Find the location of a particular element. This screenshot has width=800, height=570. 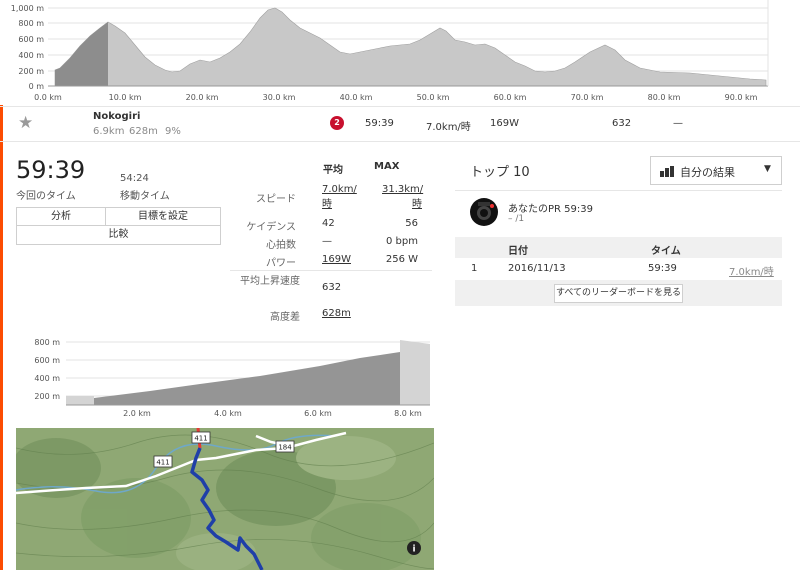

bar-chart-icon is located at coordinates (667, 171).